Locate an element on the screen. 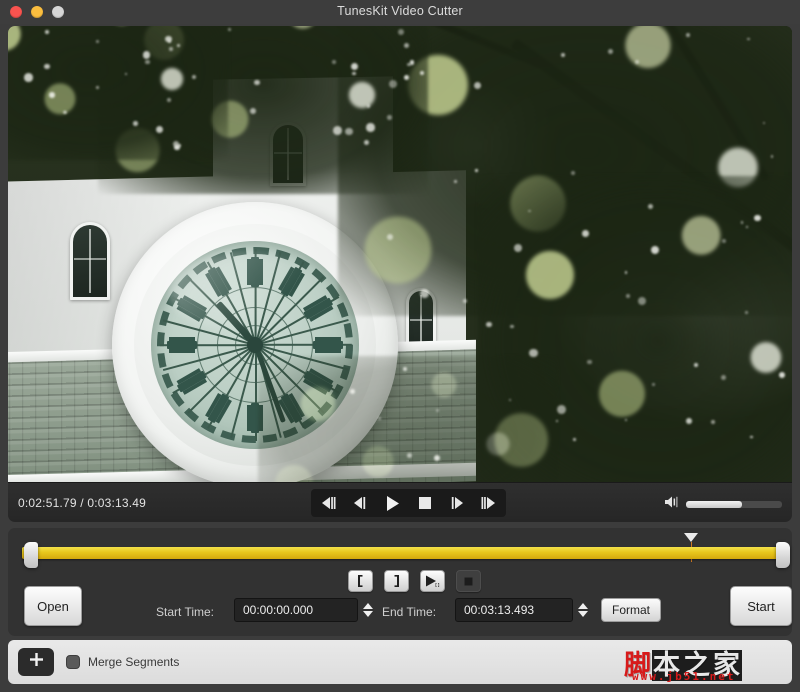  end-time-stepper-up is located at coordinates (583, 606).